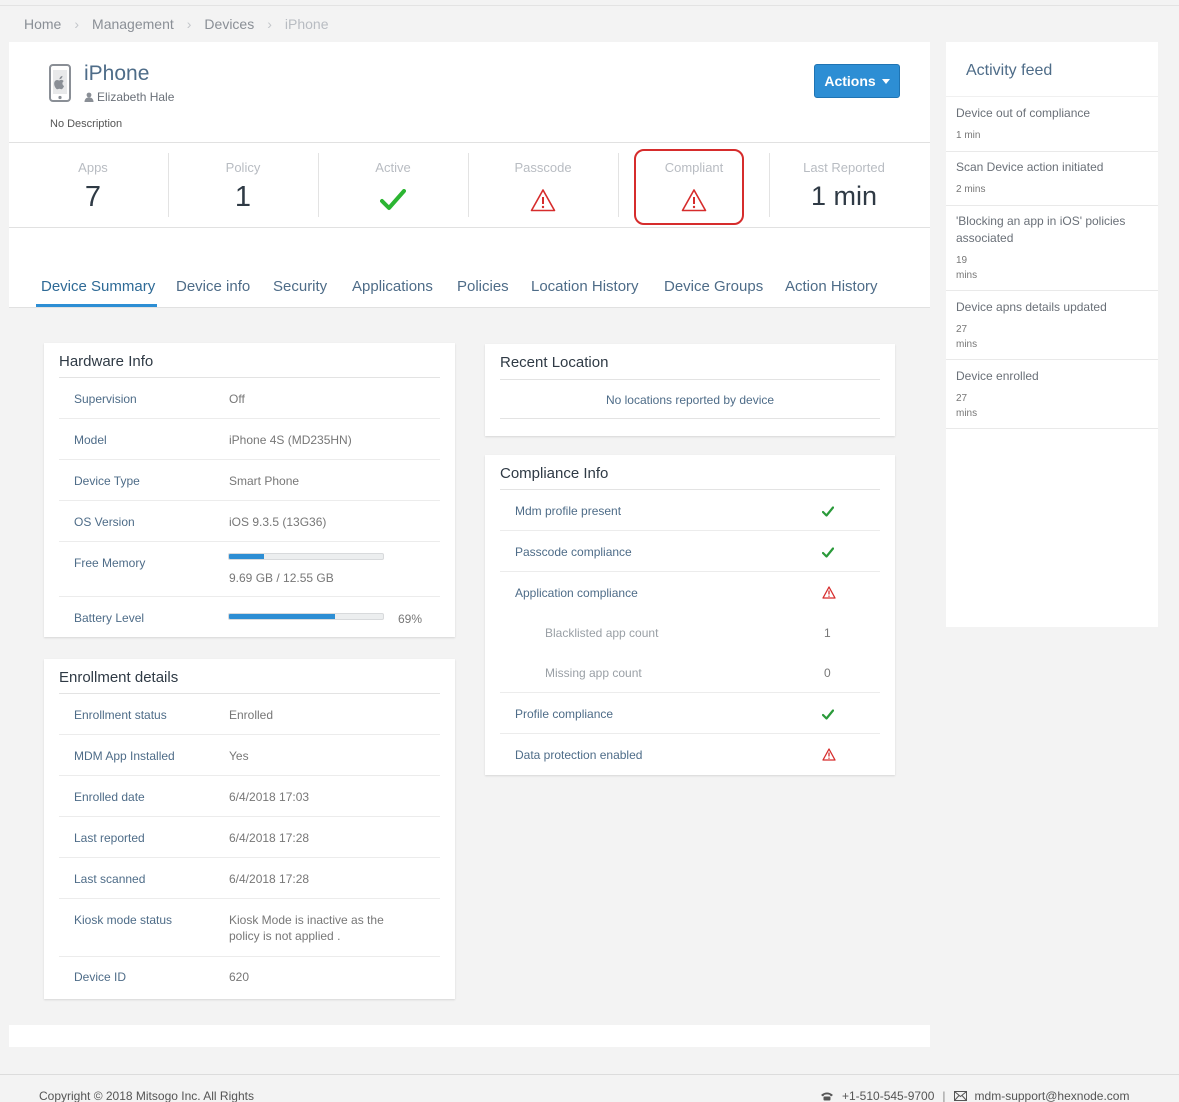 This screenshot has width=1179, height=1102. Describe the element at coordinates (42, 24) in the screenshot. I see `breadcrumb-home: Home` at that location.